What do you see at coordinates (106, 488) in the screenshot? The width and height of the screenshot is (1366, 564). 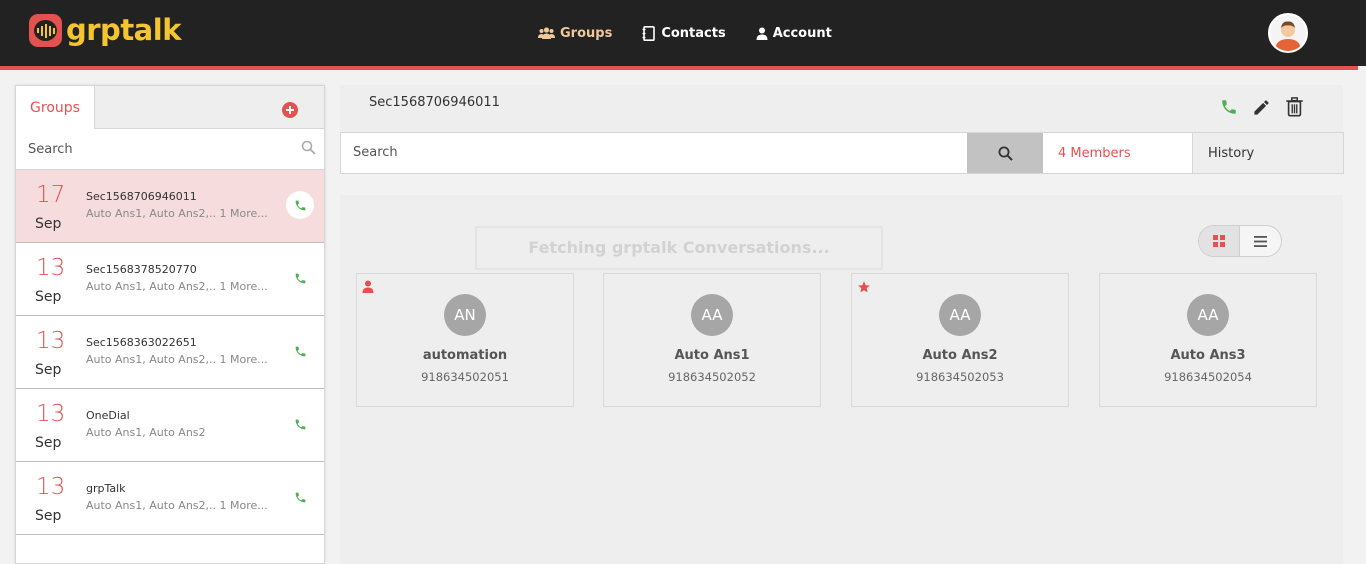 I see `group-name: grpTalk` at bounding box center [106, 488].